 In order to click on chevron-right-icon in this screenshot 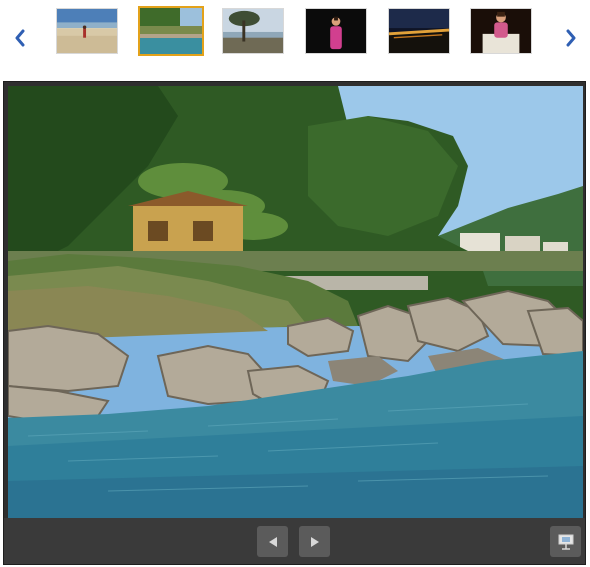, I will do `click(571, 38)`.